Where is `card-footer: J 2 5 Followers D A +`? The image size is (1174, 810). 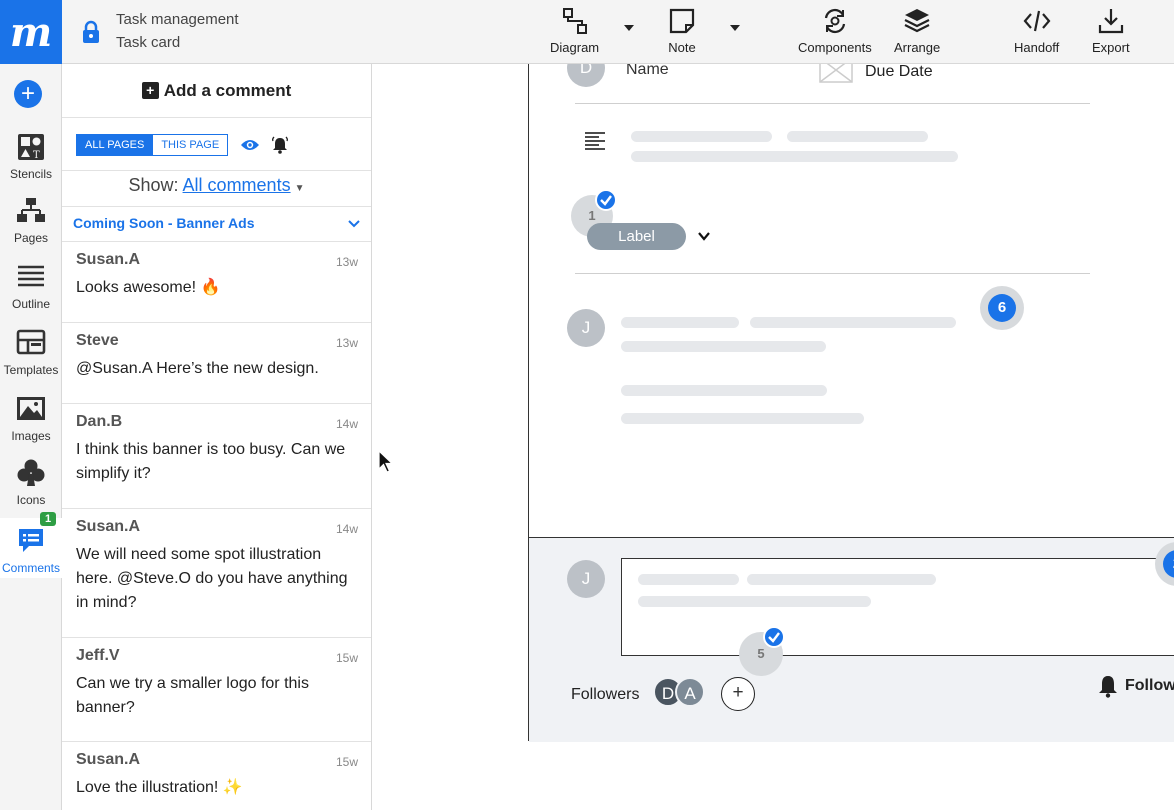
card-footer: J 2 5 Followers D A + is located at coordinates (851, 639).